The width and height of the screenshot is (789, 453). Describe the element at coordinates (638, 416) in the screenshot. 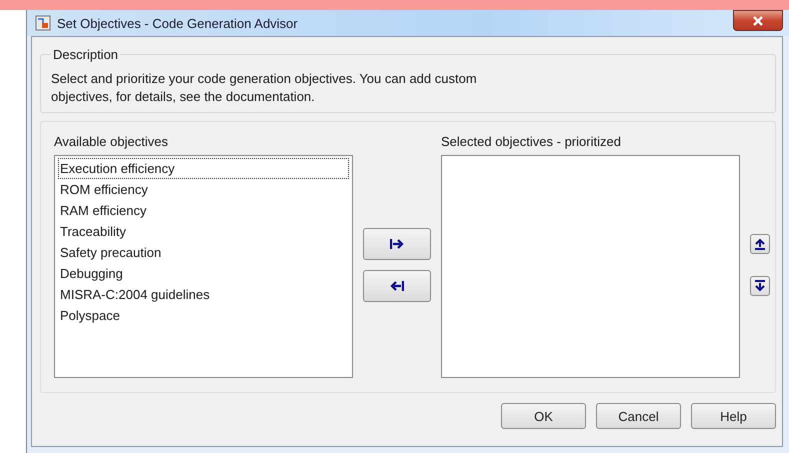

I see `dialog-button: Cancel` at that location.